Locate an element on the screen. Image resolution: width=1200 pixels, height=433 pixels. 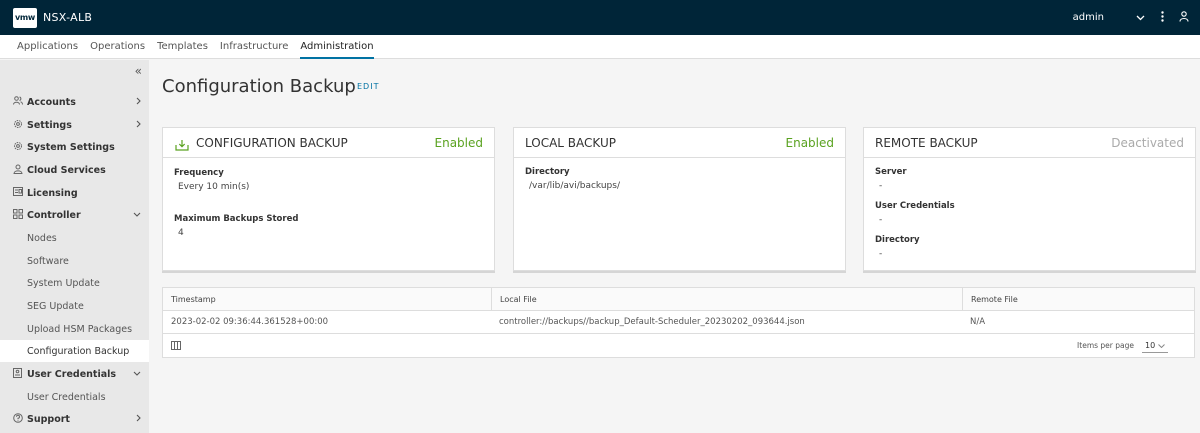
help-icon is located at coordinates (18, 419).